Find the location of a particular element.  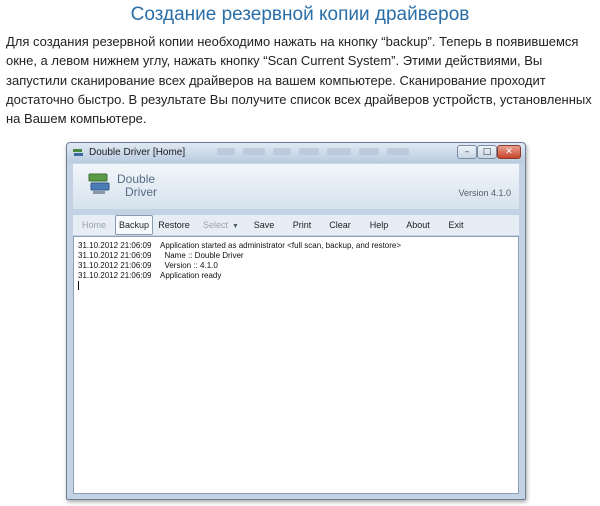

clear-button: Clear is located at coordinates (340, 225).